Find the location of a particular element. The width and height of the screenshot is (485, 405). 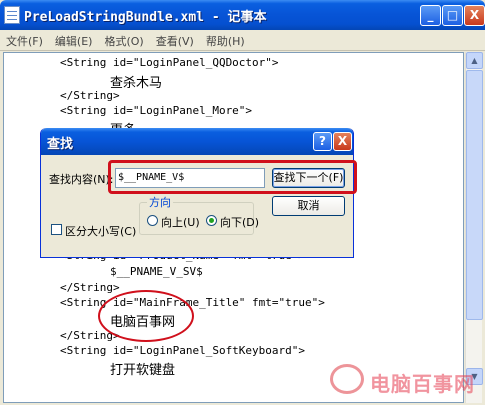

scroll-thumb is located at coordinates (474, 195).